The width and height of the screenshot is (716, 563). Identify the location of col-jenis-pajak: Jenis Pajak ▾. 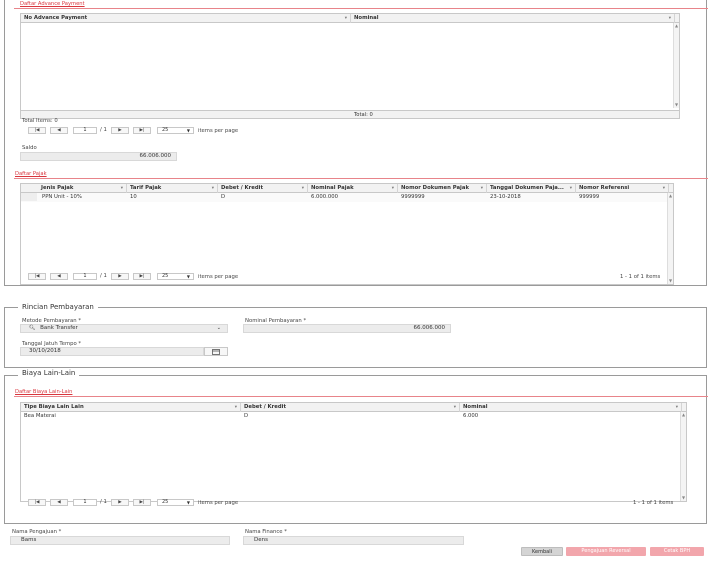
(74, 188).